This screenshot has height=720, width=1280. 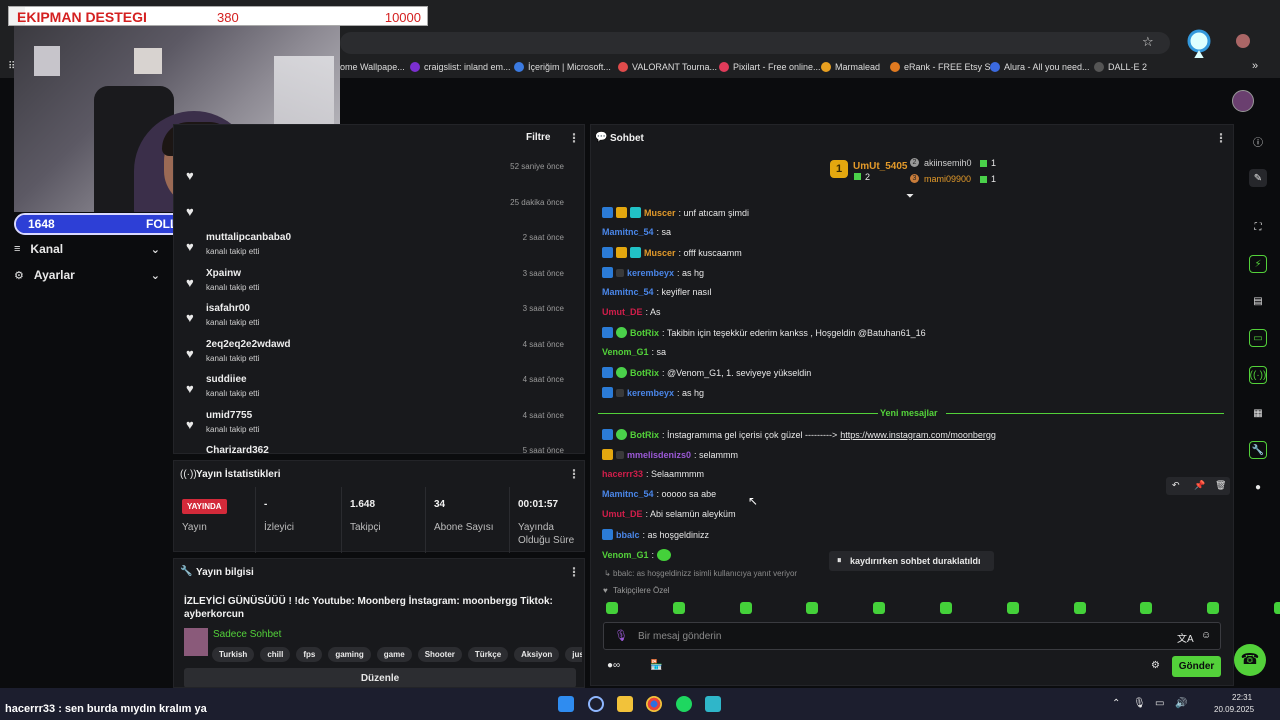 I want to click on top-chatter-3: mami09900, so click(x=947, y=179).